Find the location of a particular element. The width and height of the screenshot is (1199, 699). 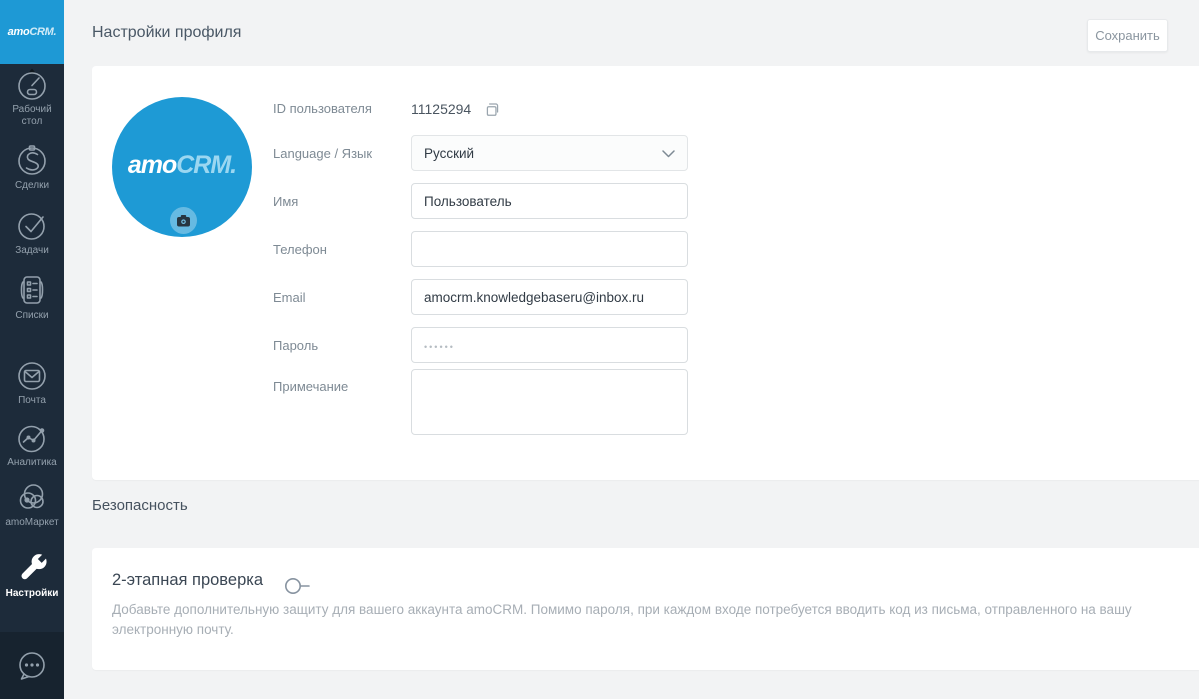

sidebar-item-label: Настройки is located at coordinates (32, 593).